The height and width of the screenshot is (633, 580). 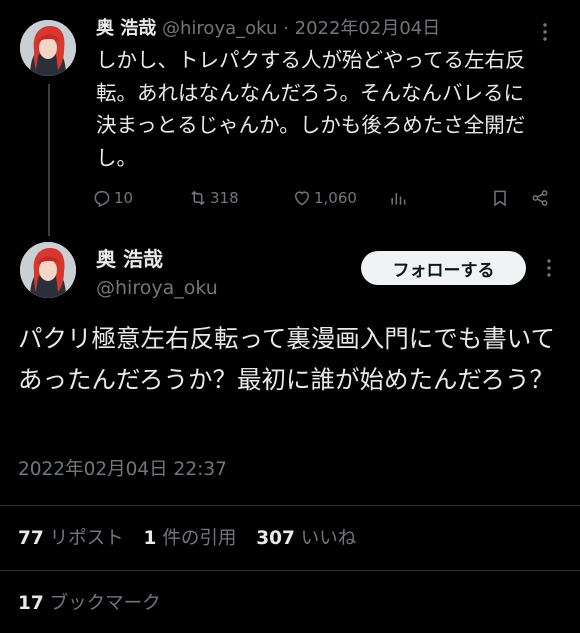 I want to click on quotes-count: 1, so click(x=150, y=538).